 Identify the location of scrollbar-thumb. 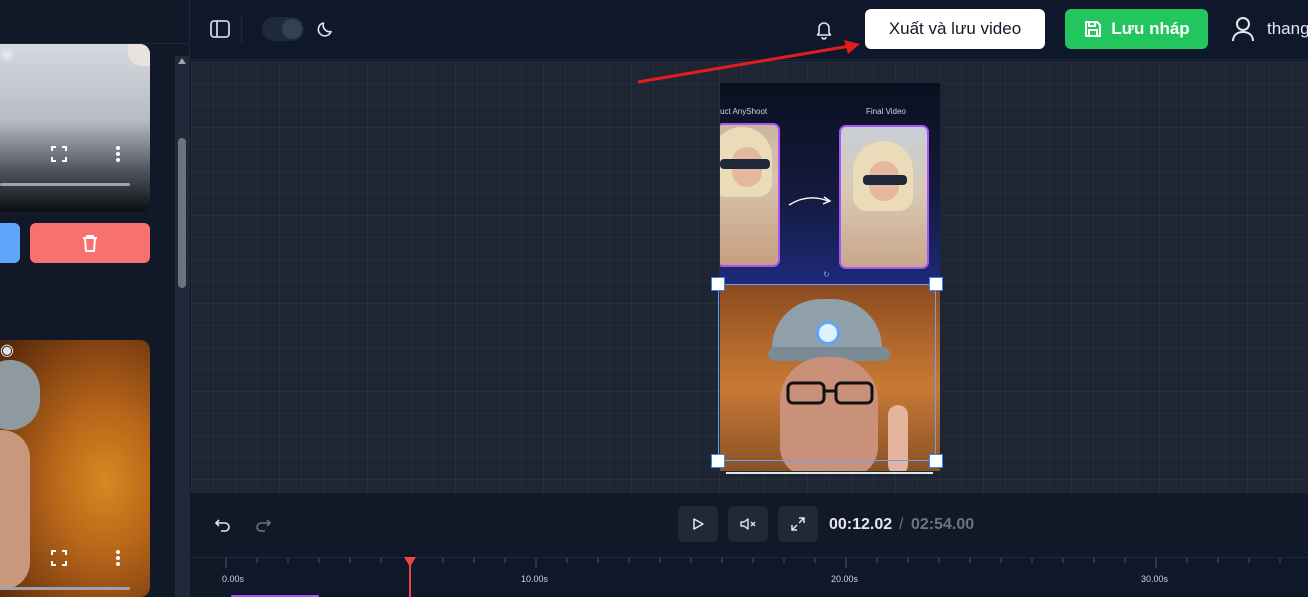
(182, 213).